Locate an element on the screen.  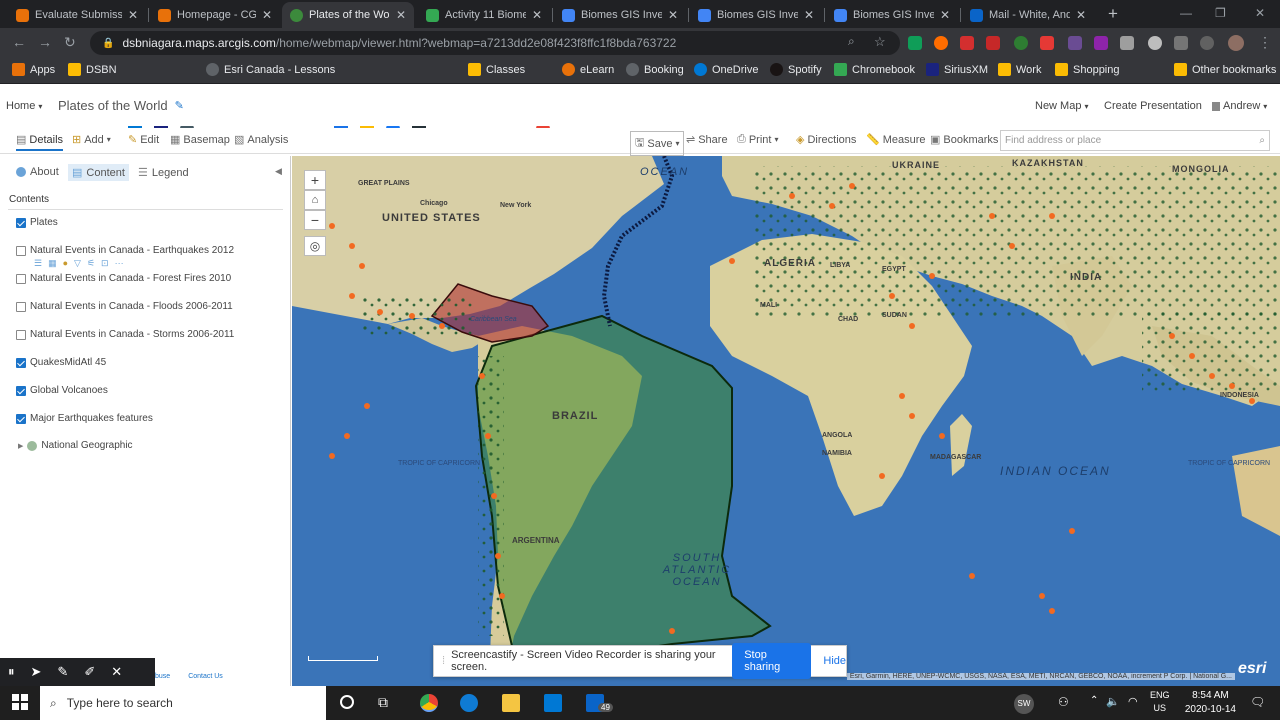
tab-activity-11: Activity 11 Biome ✕ is located at coordinates (484, 15).